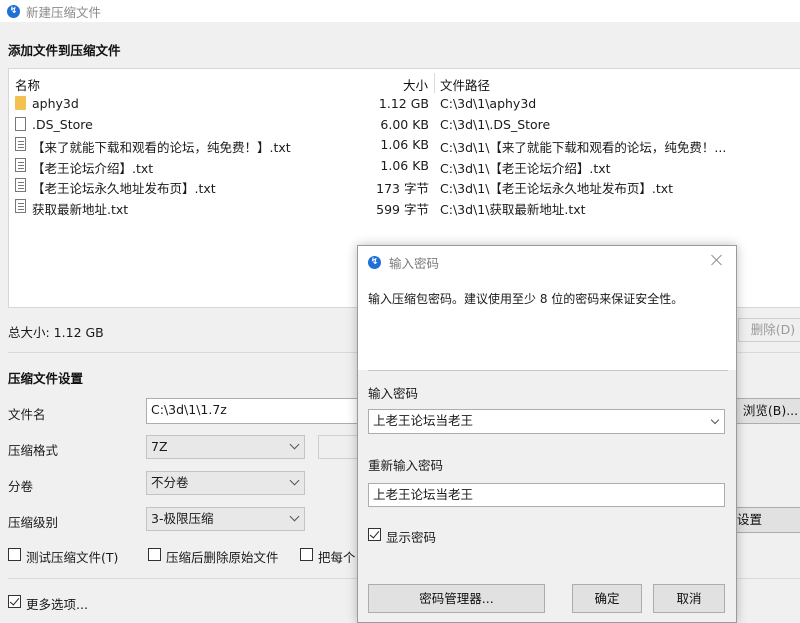 The image size is (800, 623). Describe the element at coordinates (400, 11) in the screenshot. I see `window-titlebar: ↯ 新建压缩文件` at that location.